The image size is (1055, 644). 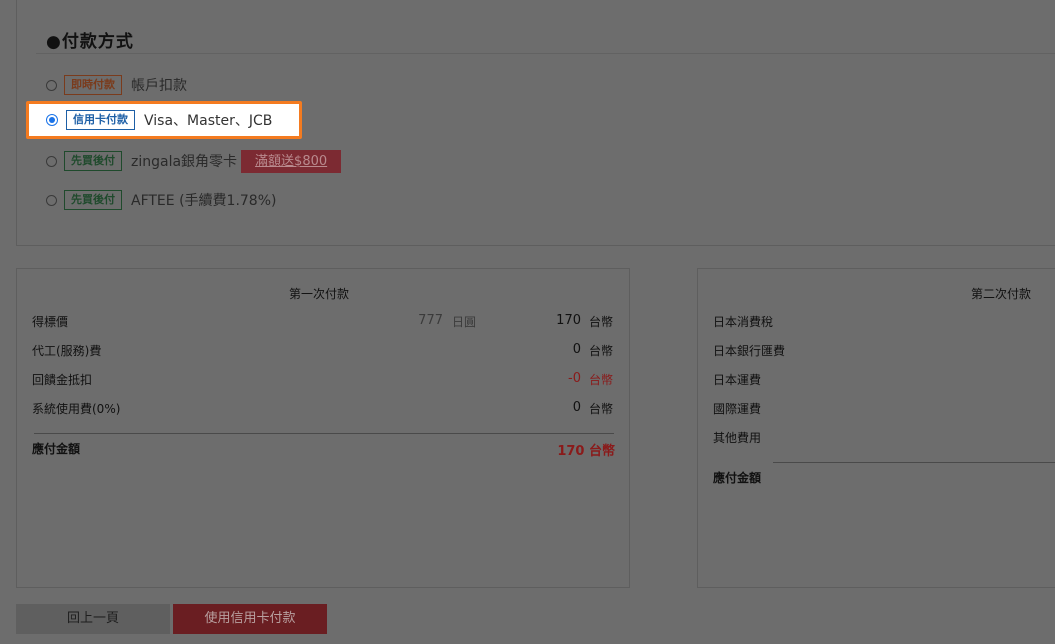 I want to click on row-value: 170, so click(x=568, y=320).